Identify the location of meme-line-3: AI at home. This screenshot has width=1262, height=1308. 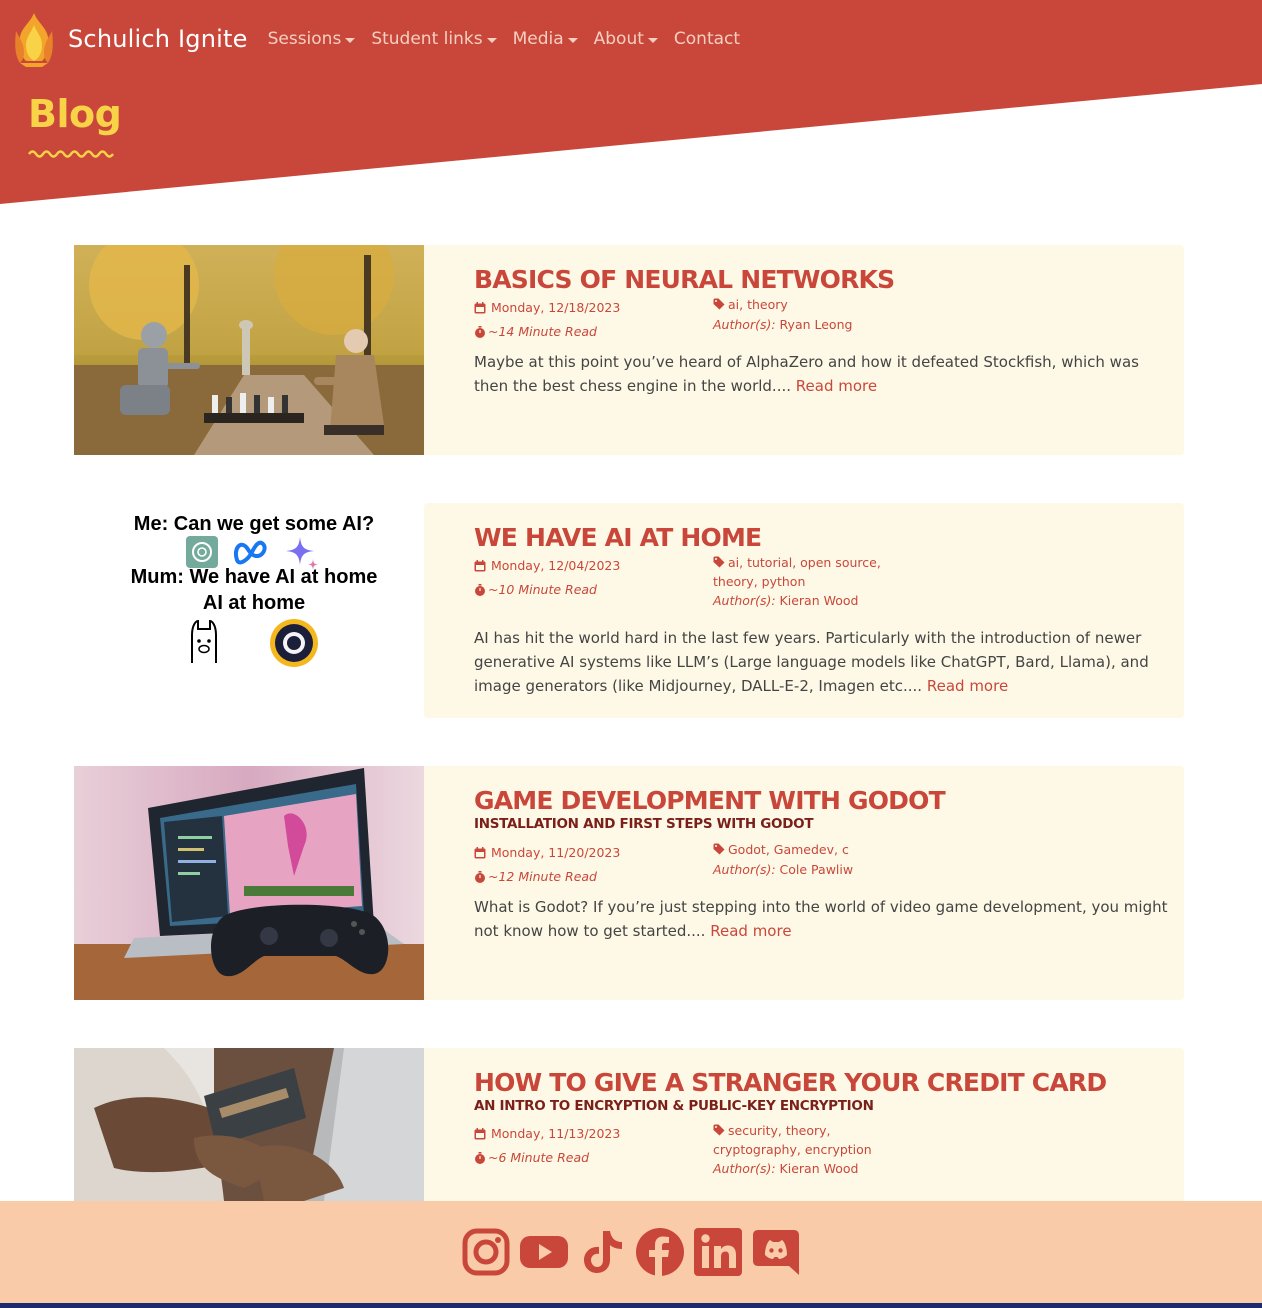
(254, 603).